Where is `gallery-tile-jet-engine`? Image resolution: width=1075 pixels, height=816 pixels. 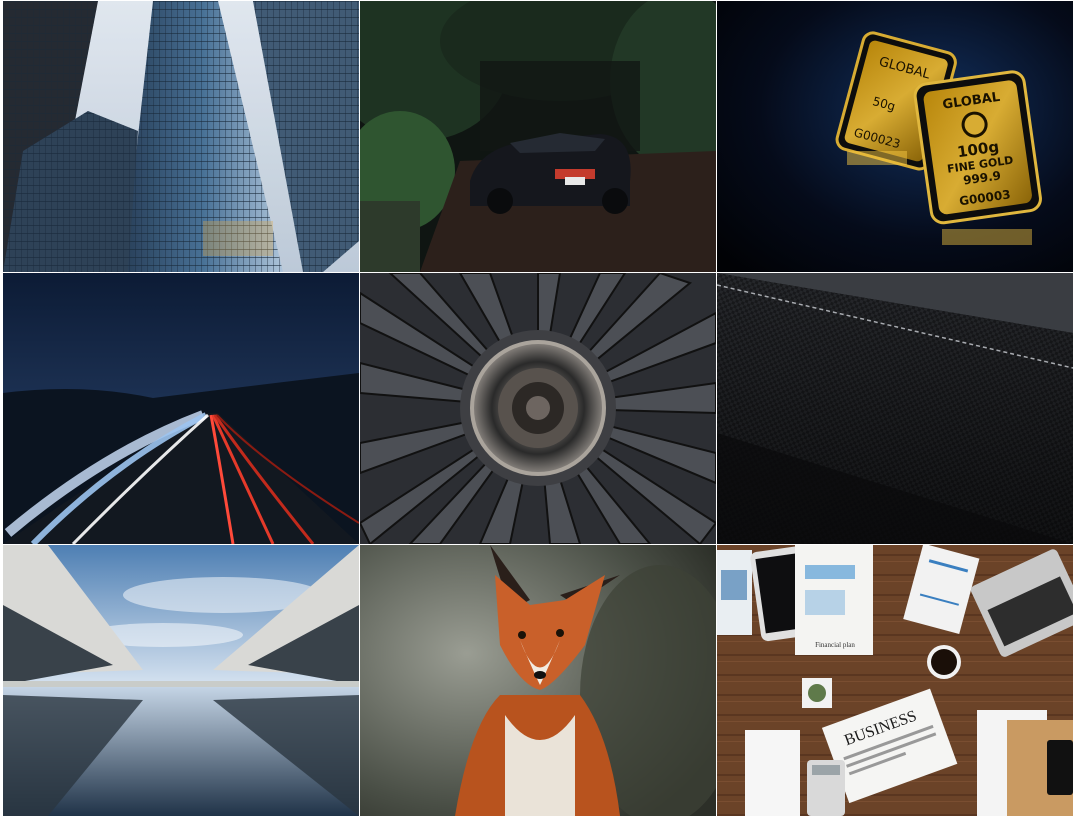 gallery-tile-jet-engine is located at coordinates (538, 408).